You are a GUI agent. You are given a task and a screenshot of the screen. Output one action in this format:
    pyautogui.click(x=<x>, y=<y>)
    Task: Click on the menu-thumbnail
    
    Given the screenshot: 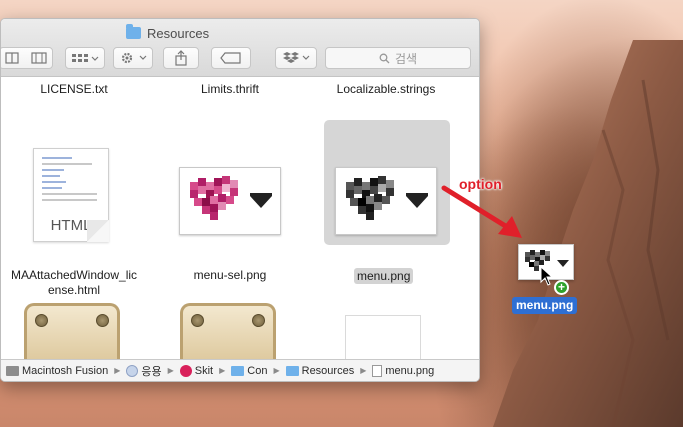 What is the action you would take?
    pyautogui.click(x=386, y=201)
    